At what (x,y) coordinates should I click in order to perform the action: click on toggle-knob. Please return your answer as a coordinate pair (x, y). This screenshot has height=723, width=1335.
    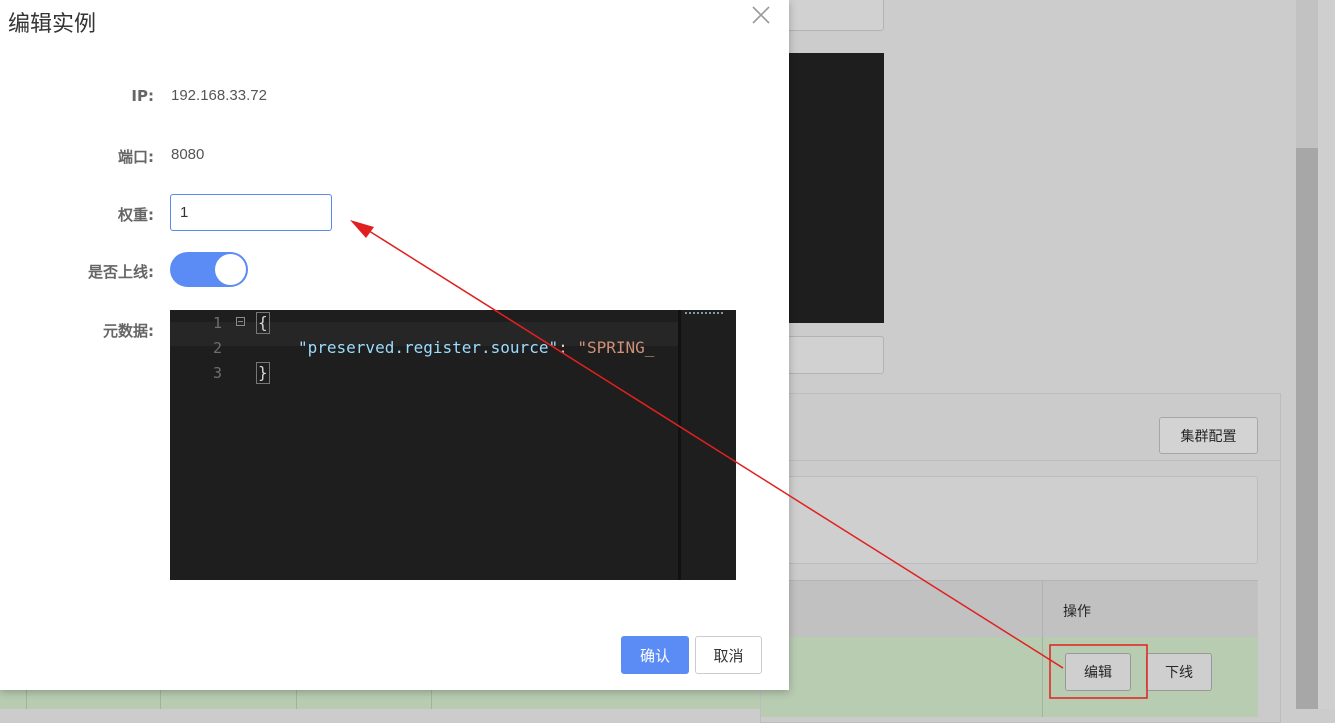
    Looking at the image, I should click on (230, 269).